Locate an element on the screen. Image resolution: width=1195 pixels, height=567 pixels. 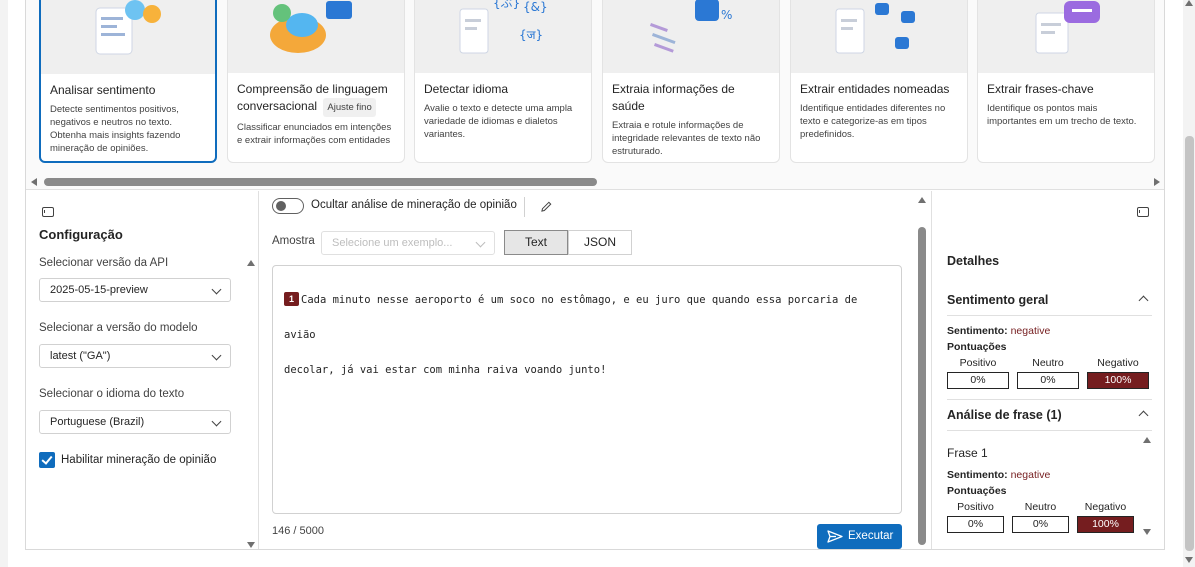
model-version-select: latest ("GA") is located at coordinates (135, 356).